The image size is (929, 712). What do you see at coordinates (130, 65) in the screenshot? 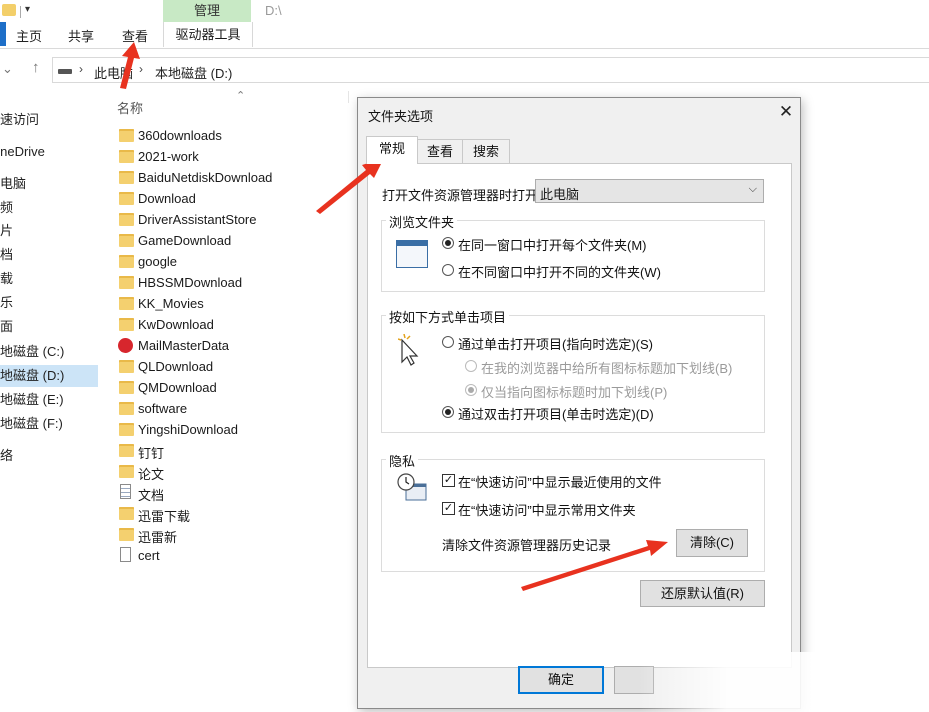
I see `annotation-arrow-view-tab` at bounding box center [130, 65].